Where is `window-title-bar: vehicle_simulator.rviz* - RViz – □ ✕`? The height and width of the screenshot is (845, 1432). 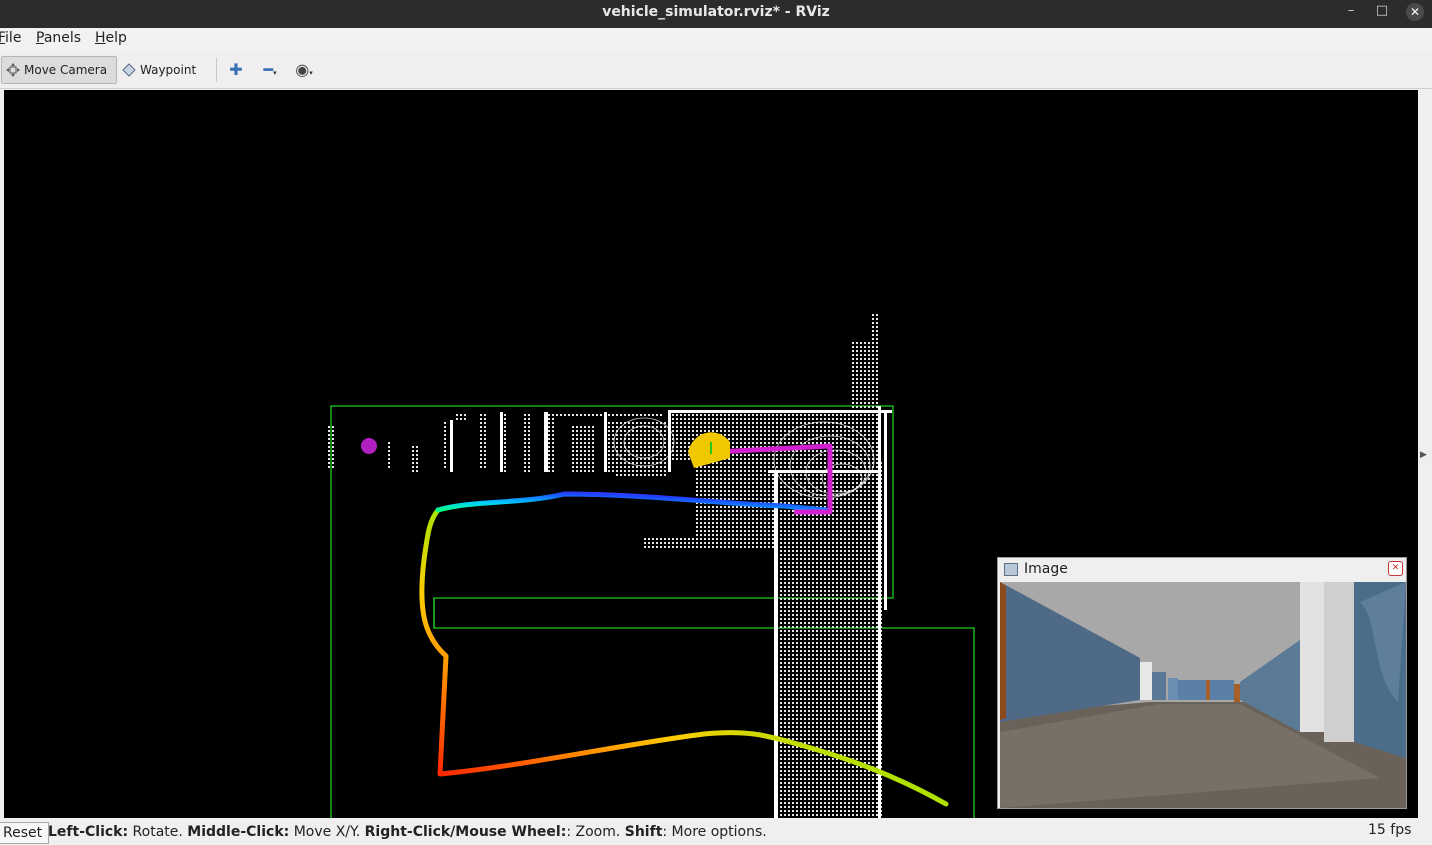
window-title-bar: vehicle_simulator.rviz* - RViz – □ ✕ is located at coordinates (716, 14).